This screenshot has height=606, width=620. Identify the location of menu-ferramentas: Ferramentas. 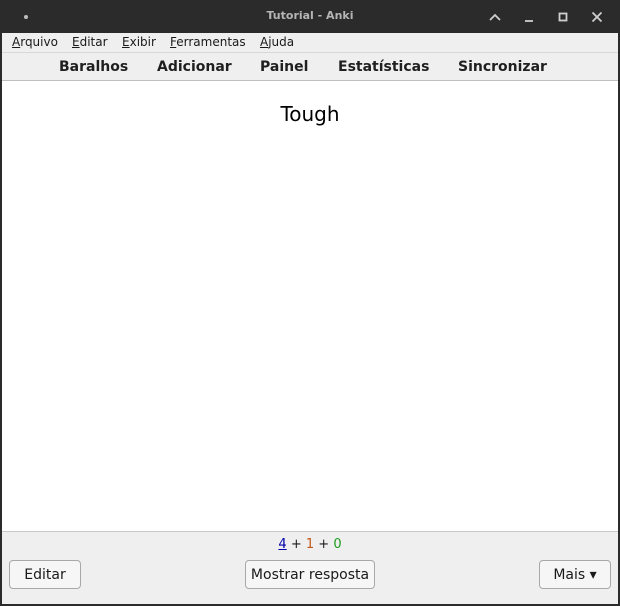
(208, 42).